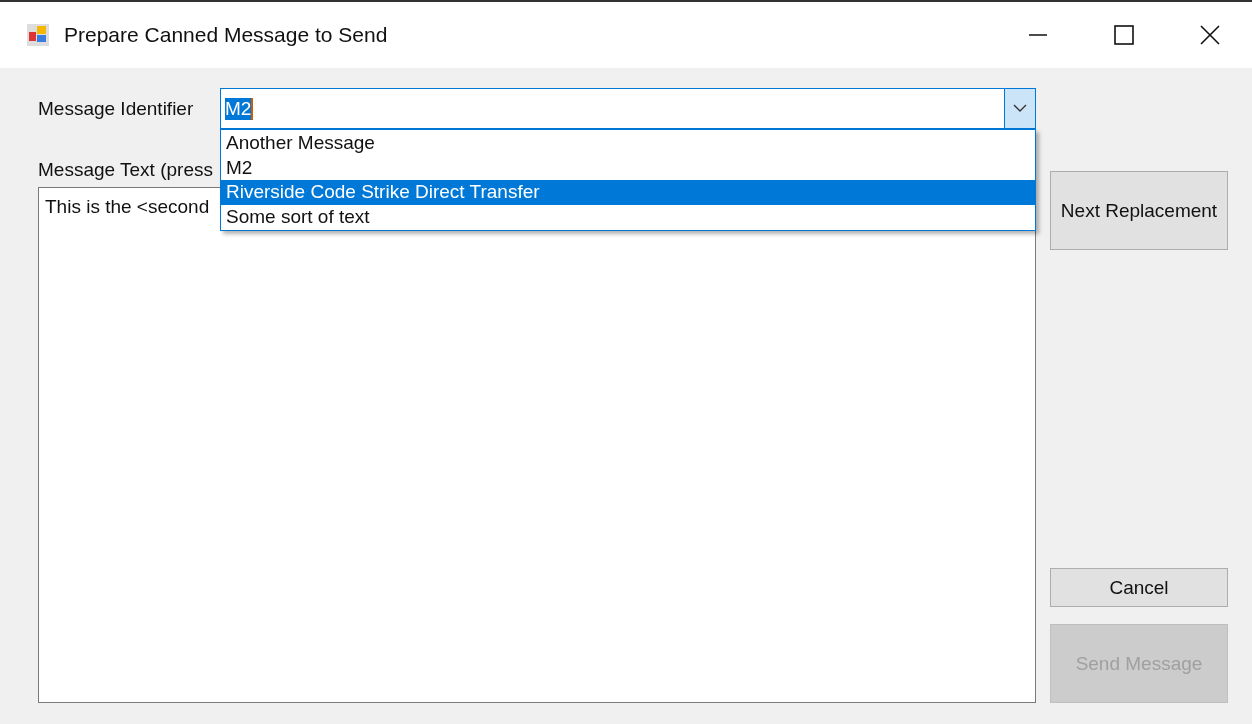 Image resolution: width=1252 pixels, height=724 pixels. Describe the element at coordinates (628, 108) in the screenshot. I see `identifier-combobox: M2` at that location.